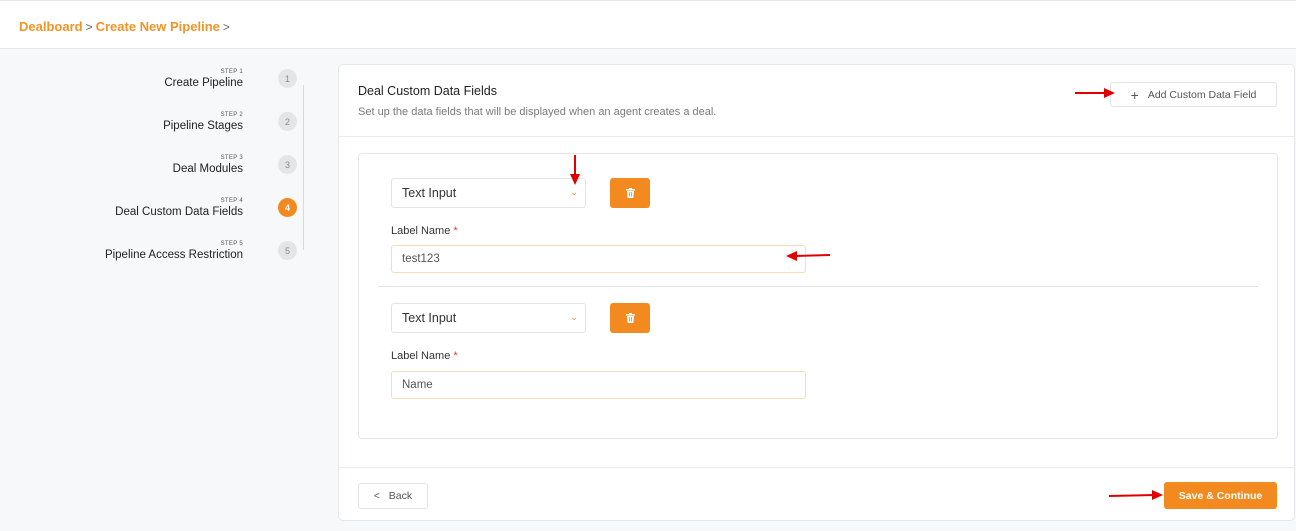 This screenshot has height=531, width=1296. What do you see at coordinates (818, 286) in the screenshot?
I see `field-divider` at bounding box center [818, 286].